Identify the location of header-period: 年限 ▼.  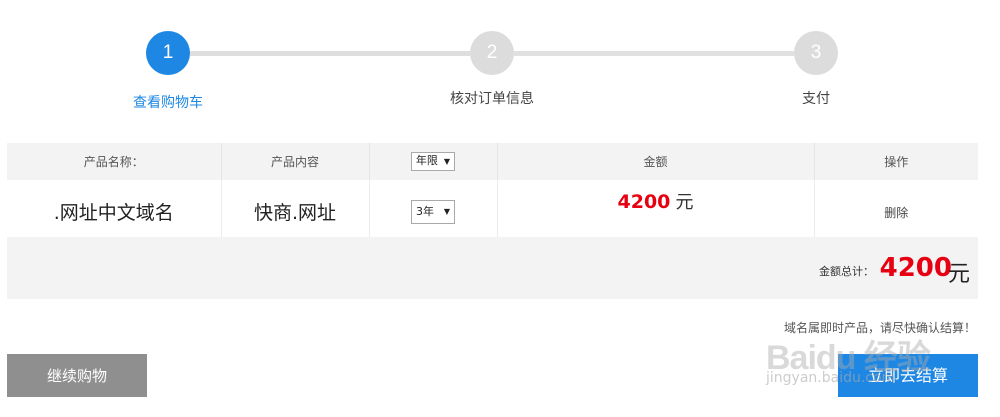
(433, 161).